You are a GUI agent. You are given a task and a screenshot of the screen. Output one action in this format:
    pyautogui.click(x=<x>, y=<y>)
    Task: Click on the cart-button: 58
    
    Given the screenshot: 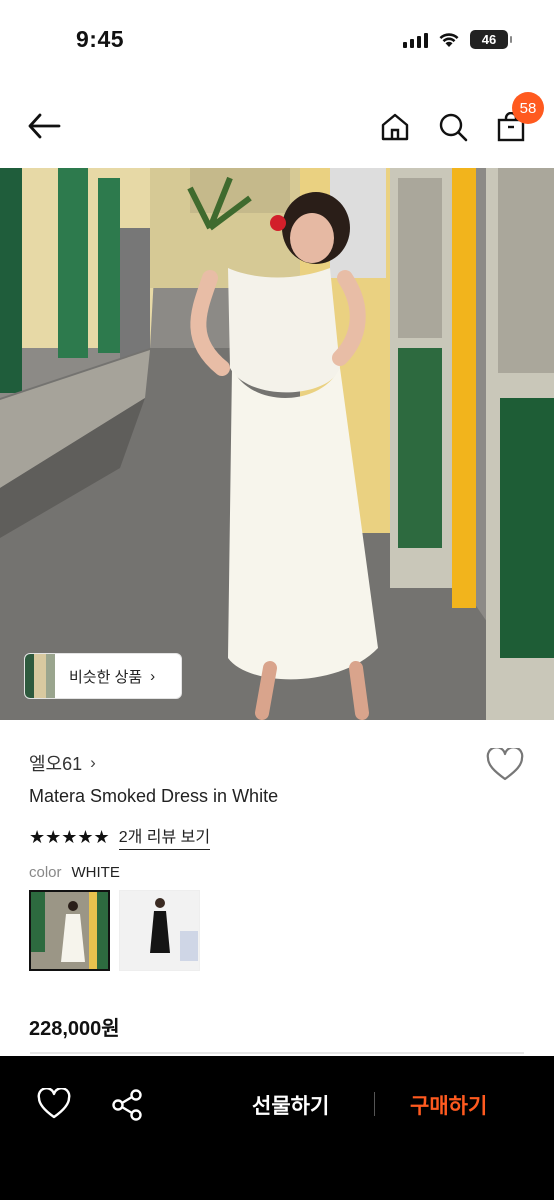 What is the action you would take?
    pyautogui.click(x=517, y=120)
    